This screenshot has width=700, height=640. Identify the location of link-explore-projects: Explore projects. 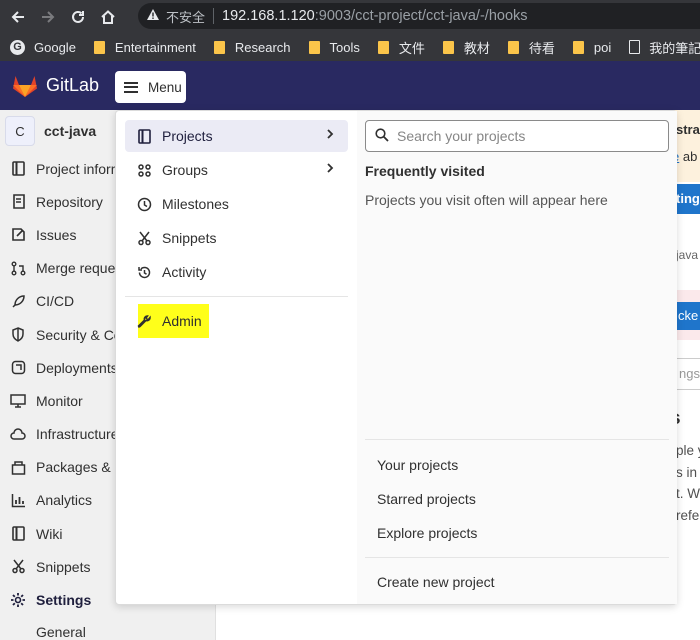
(427, 533).